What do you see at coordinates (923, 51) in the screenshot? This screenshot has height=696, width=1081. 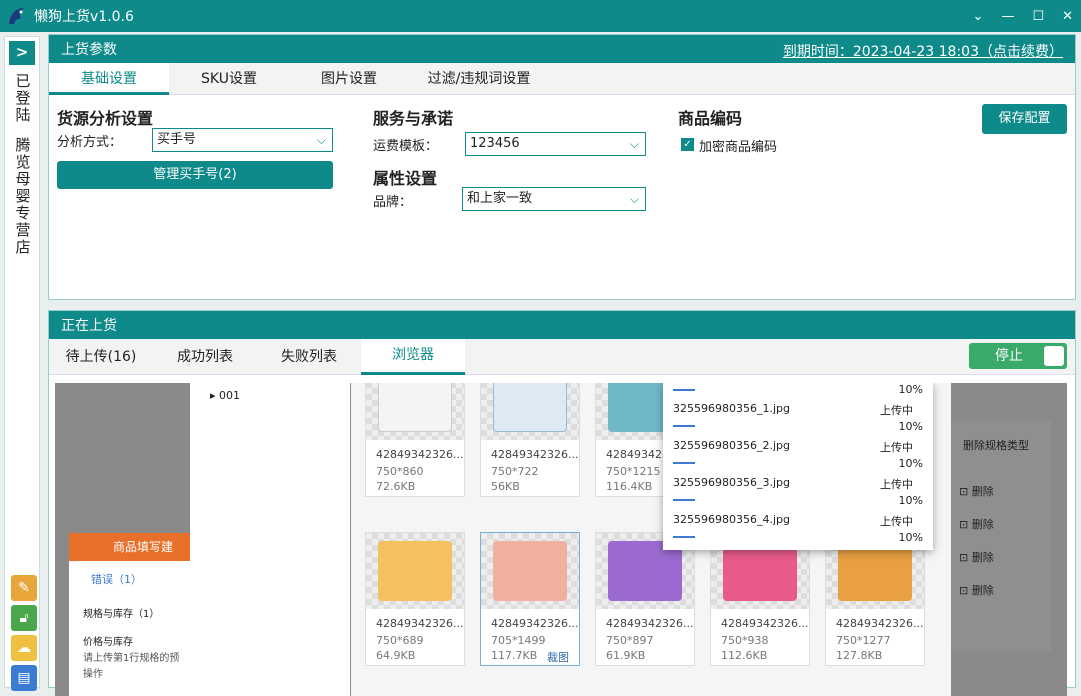 I see `expire-link: 到期时间：2023-04-23 18:03（点击续费）` at bounding box center [923, 51].